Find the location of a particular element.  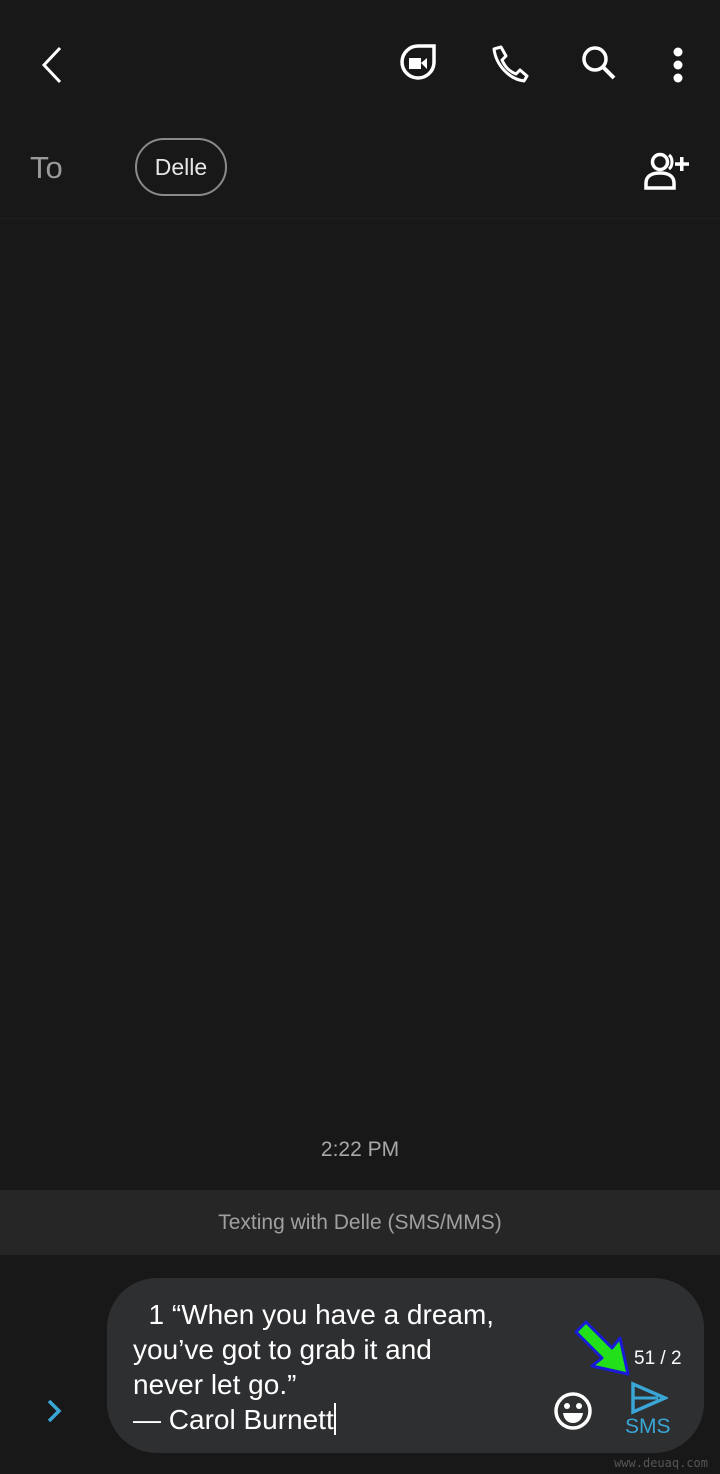

chevron-right-icon is located at coordinates (54, 1411).